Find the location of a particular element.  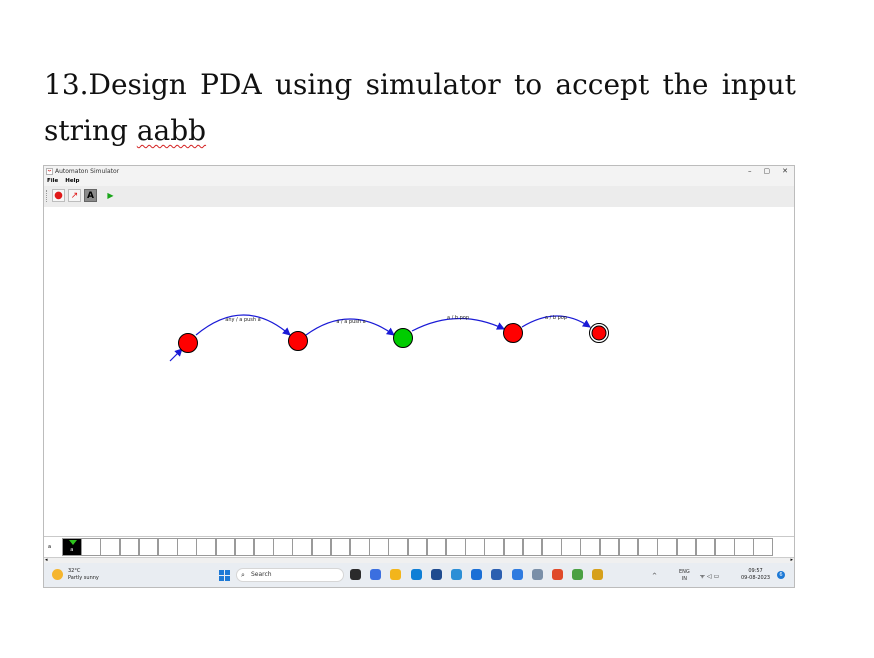

transition-tool-icon: ↗ is located at coordinates (74, 195).